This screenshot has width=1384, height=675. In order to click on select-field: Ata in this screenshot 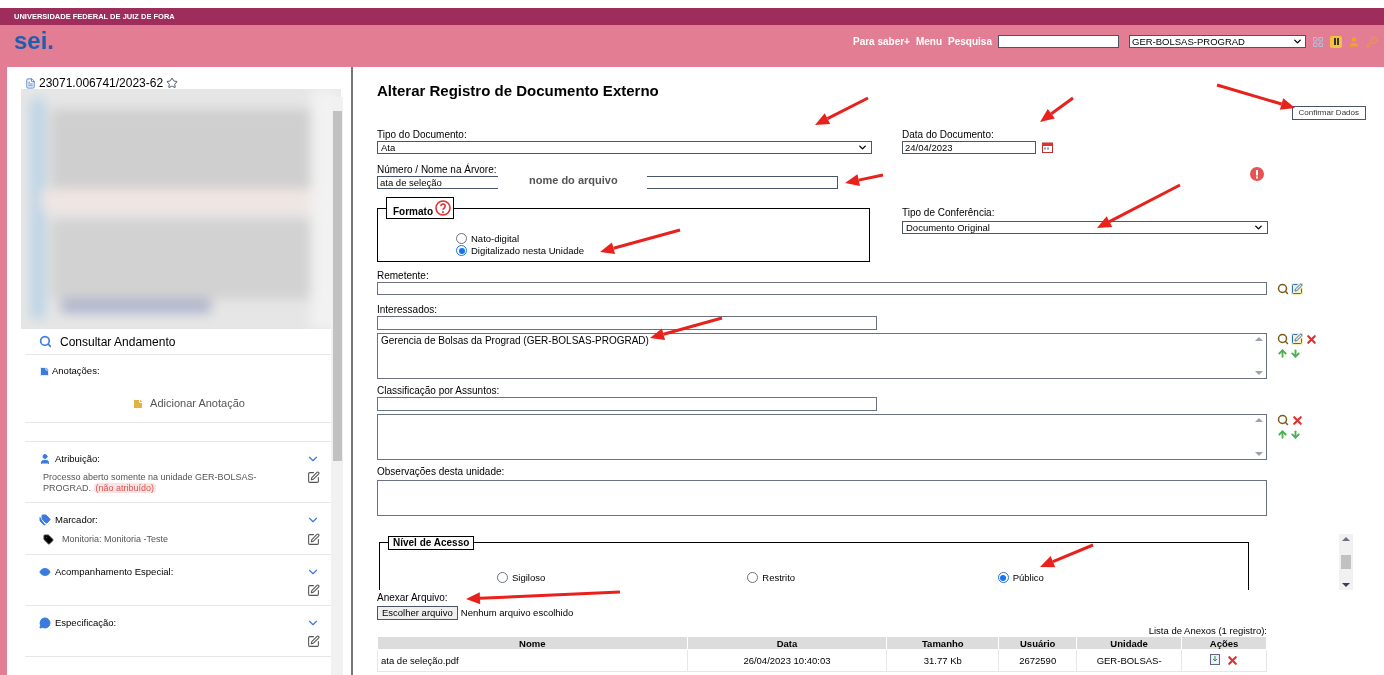, I will do `click(624, 147)`.